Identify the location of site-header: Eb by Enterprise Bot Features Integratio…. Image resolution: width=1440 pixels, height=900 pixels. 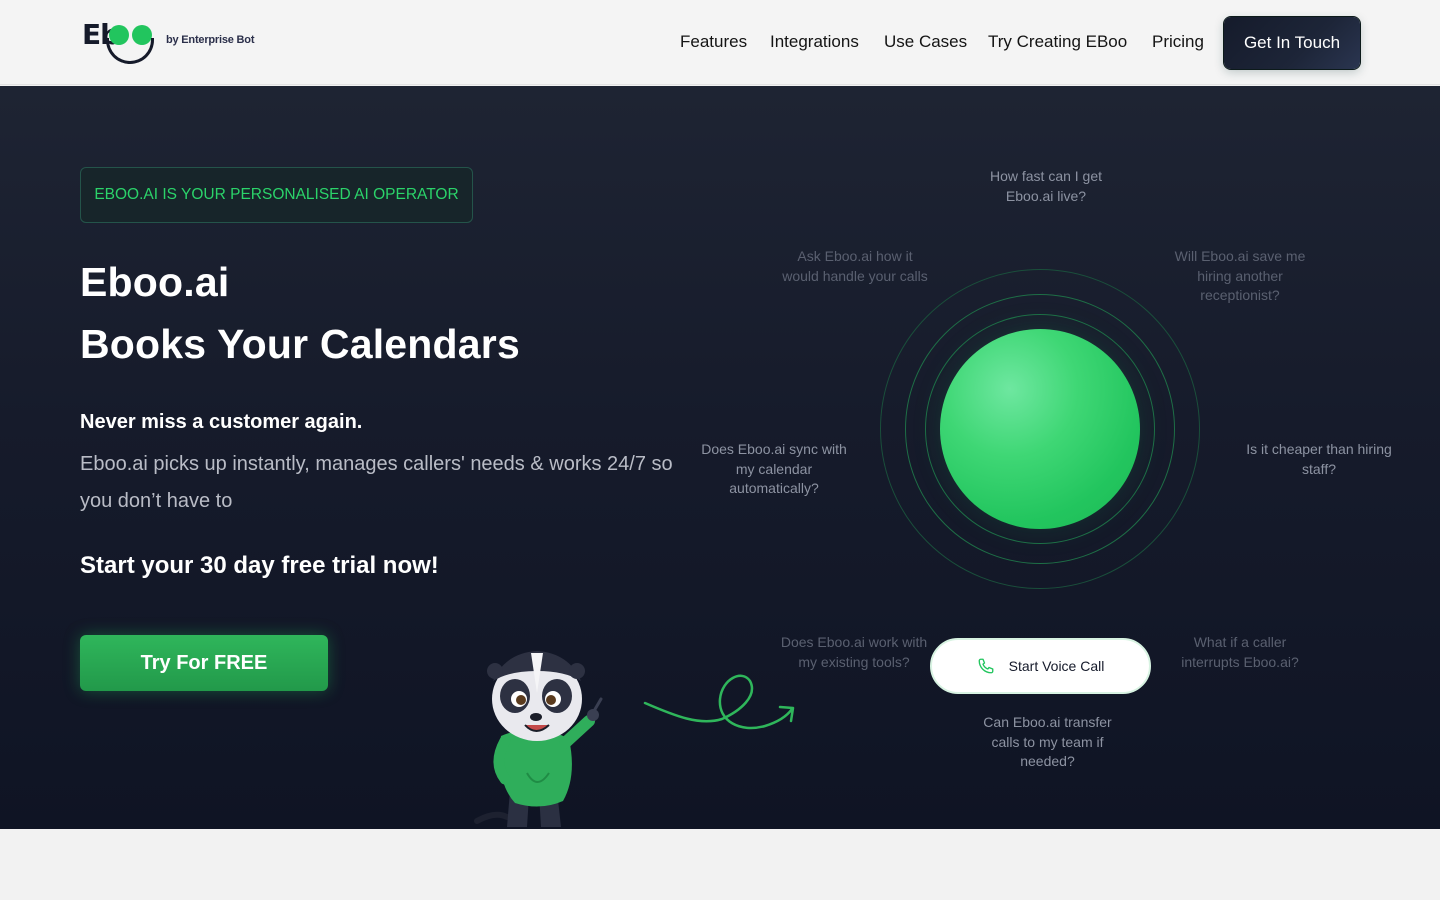
(720, 42).